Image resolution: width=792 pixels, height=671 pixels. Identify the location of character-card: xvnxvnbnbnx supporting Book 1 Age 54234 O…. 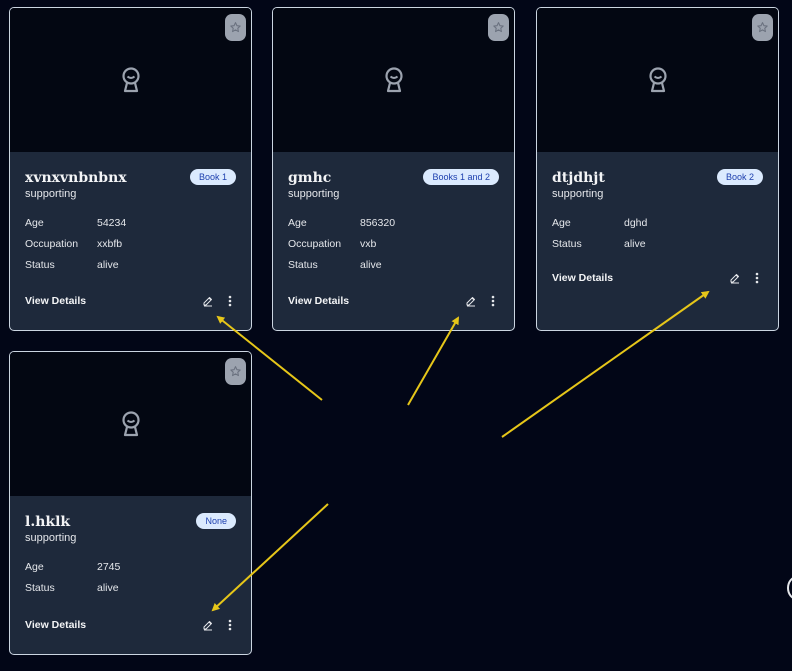
(130, 169).